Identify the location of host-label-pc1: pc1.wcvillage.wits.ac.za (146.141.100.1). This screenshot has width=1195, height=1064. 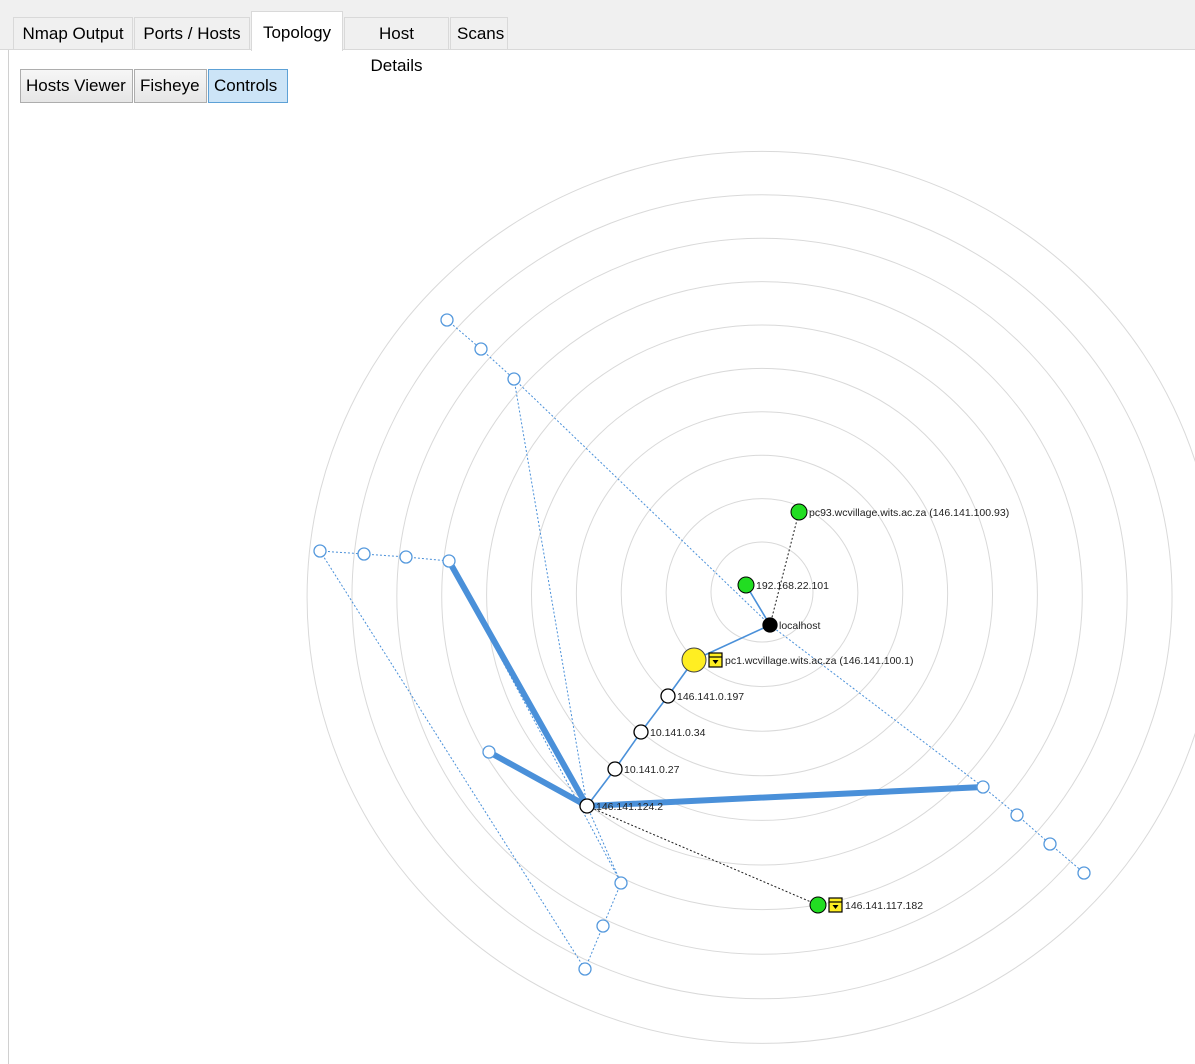
(819, 661).